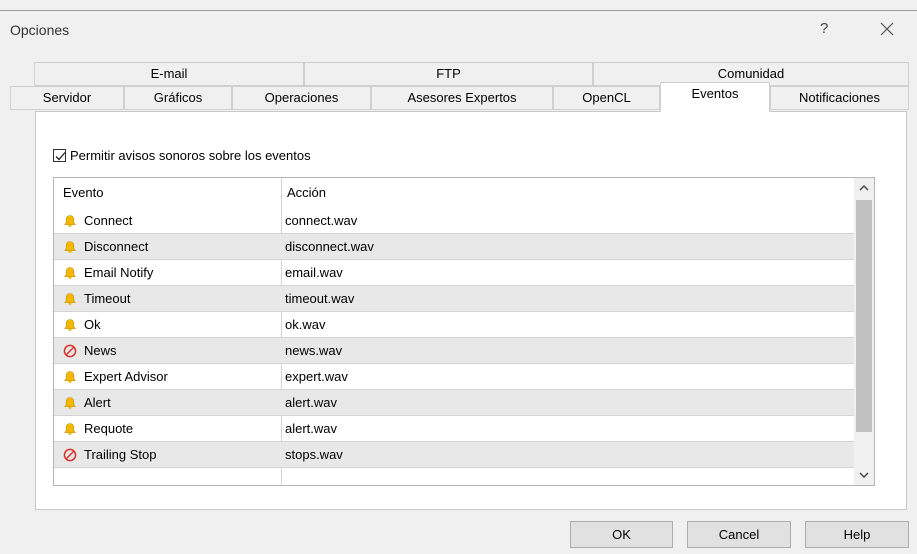  Describe the element at coordinates (839, 98) in the screenshot. I see `tab-notificaciones: Notificaciones` at that location.